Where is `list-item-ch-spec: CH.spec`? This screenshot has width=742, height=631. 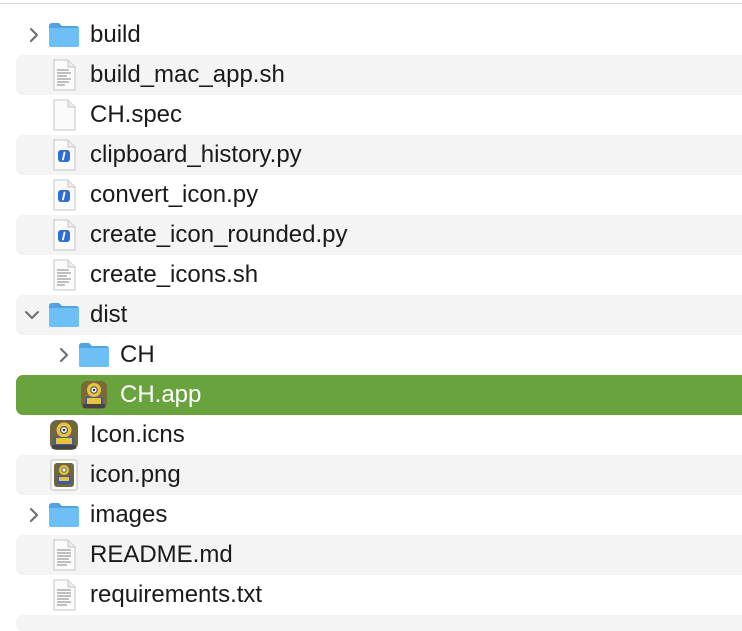
list-item-ch-spec: CH.spec is located at coordinates (379, 115).